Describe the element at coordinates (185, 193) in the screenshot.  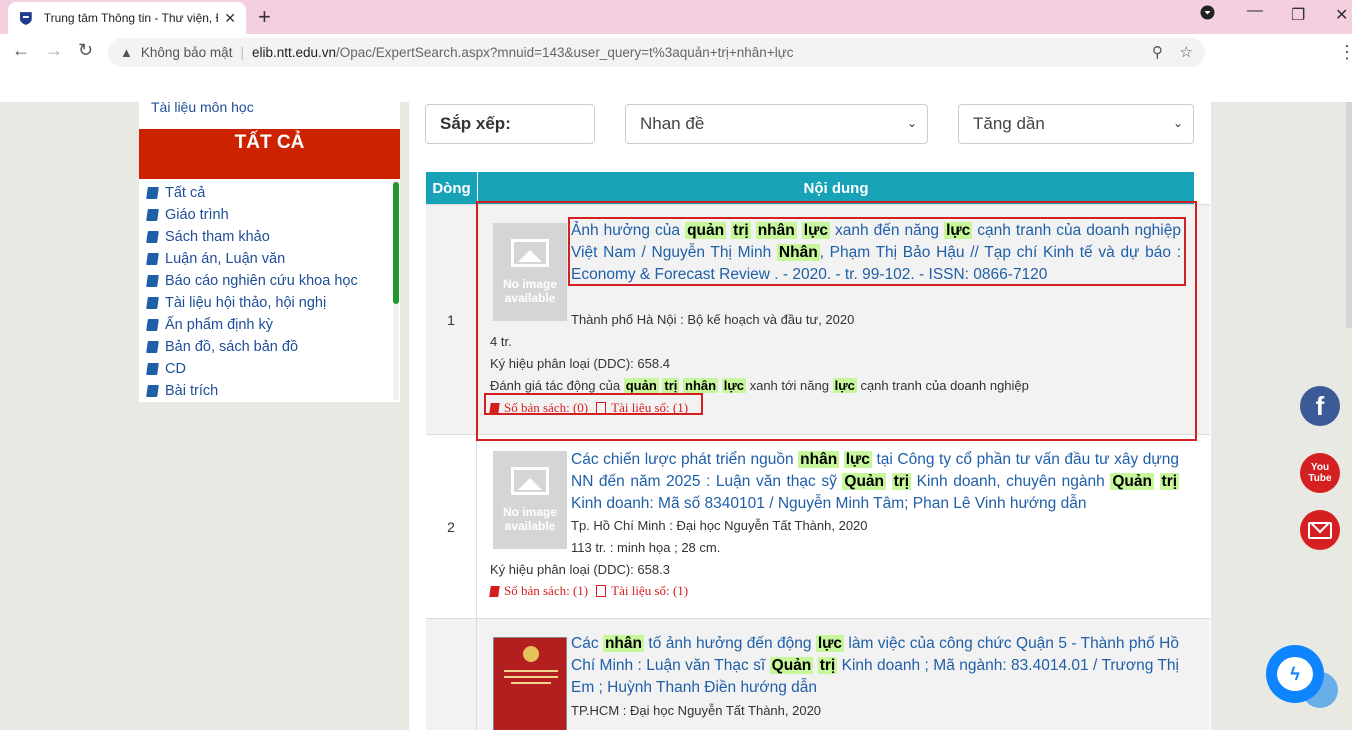
I see `category-label: Tất cả` at that location.